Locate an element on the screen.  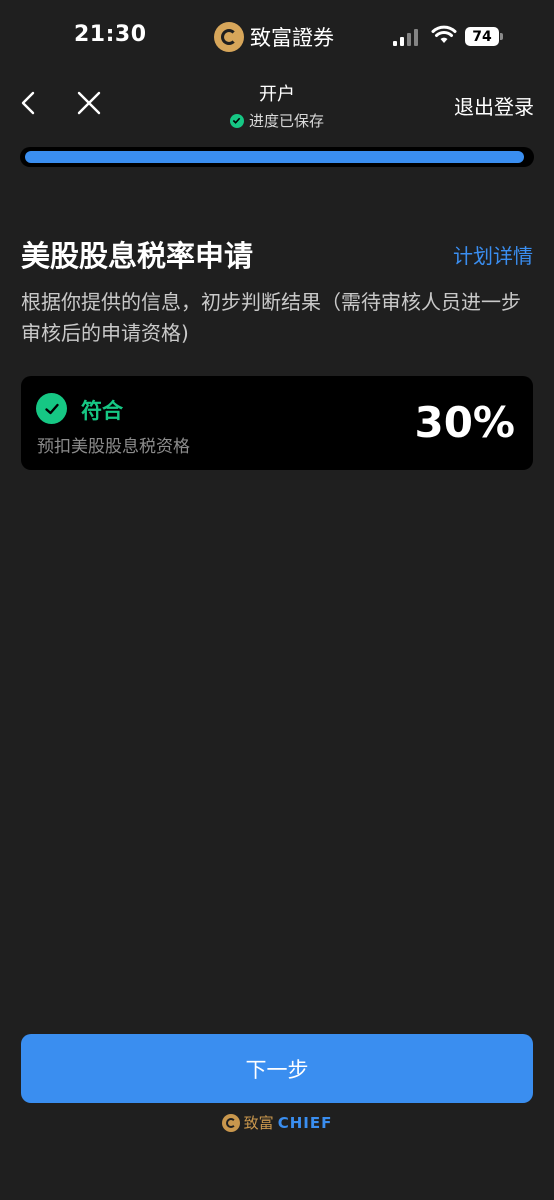
brand-name: 致富證券 is located at coordinates (292, 38).